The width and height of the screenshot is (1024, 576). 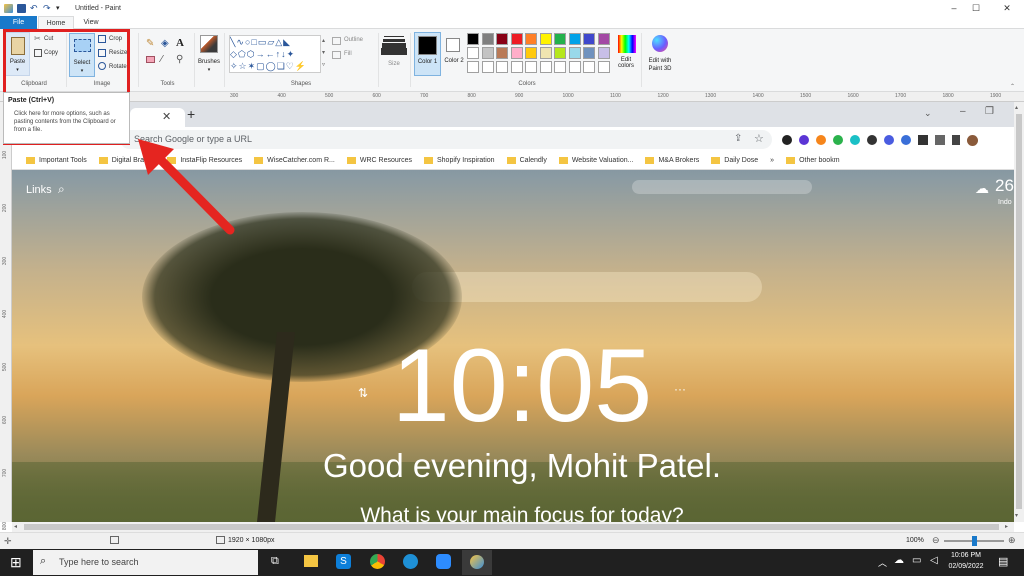 I want to click on bookmark-item: M&A Brokers, so click(x=672, y=160).